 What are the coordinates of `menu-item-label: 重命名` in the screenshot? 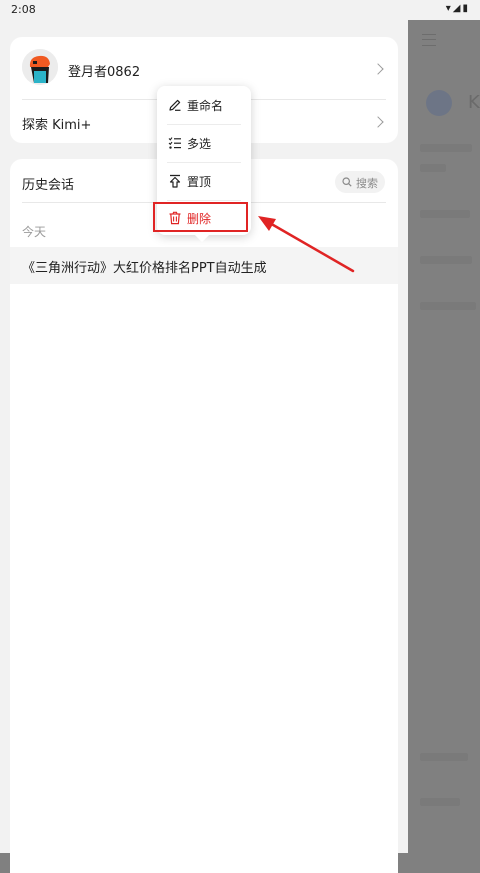 It's located at (205, 106).